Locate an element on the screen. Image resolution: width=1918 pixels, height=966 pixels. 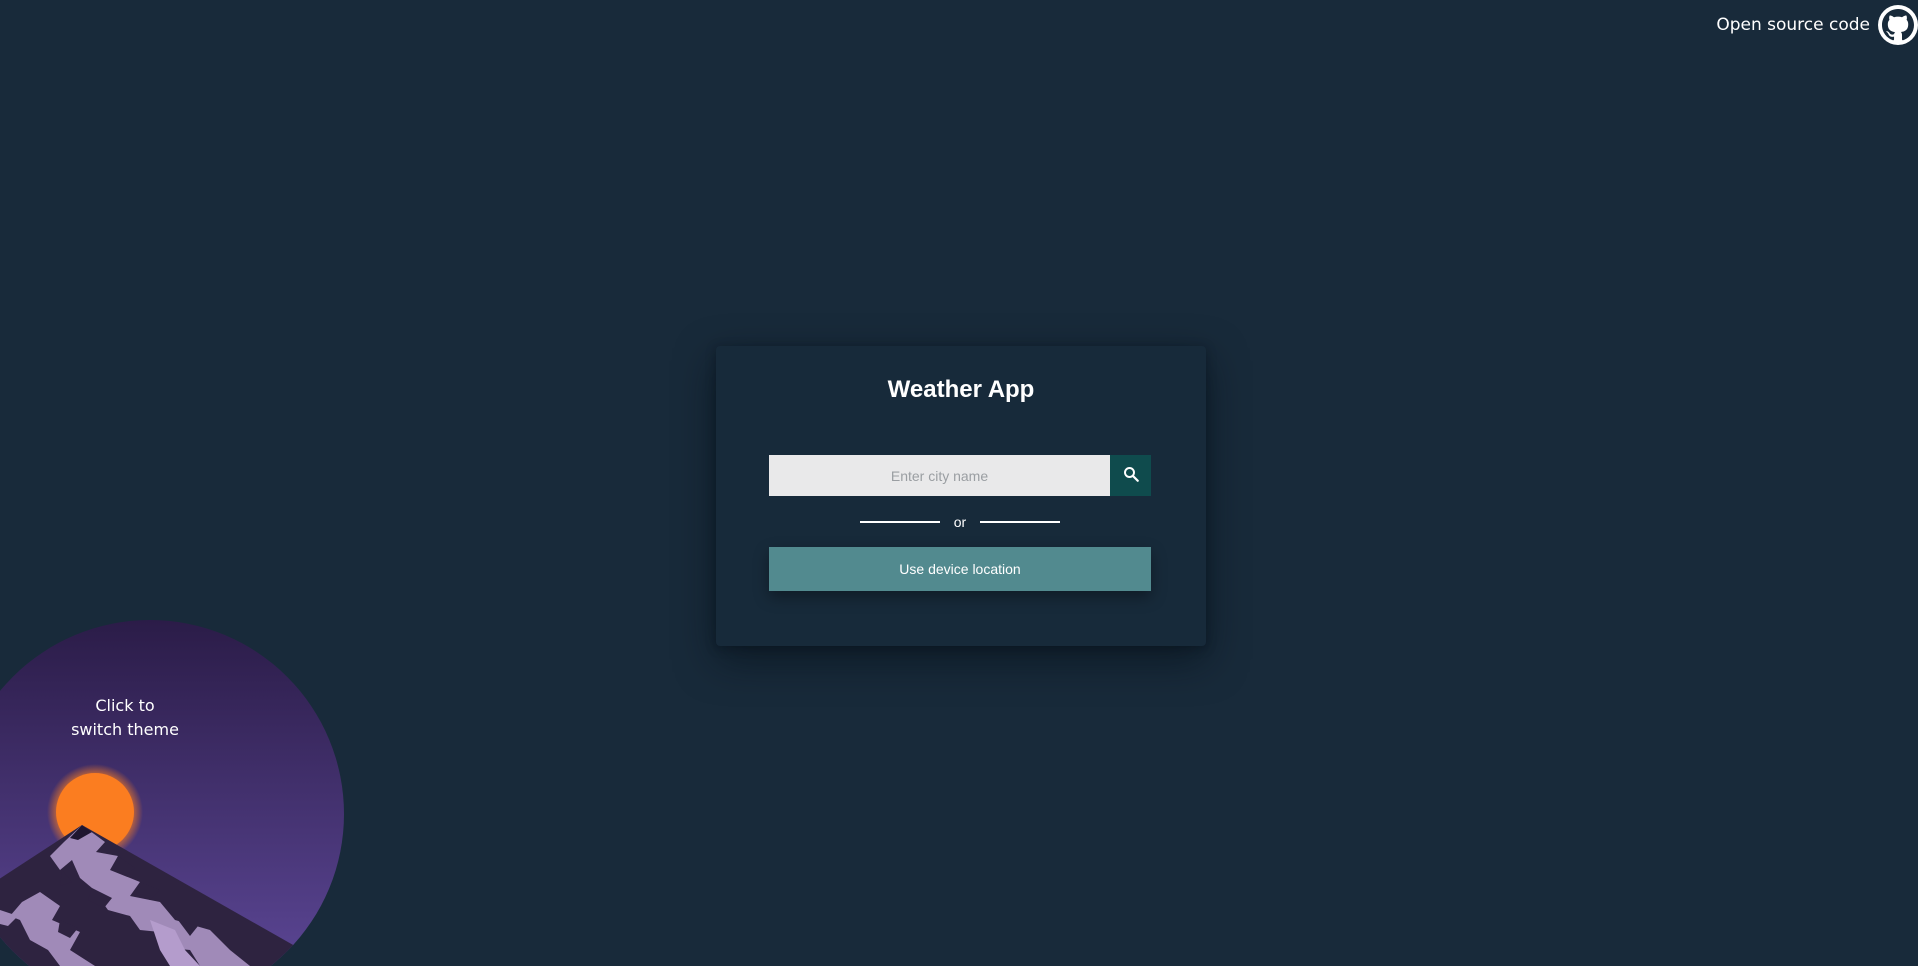
search-bar is located at coordinates (960, 475).